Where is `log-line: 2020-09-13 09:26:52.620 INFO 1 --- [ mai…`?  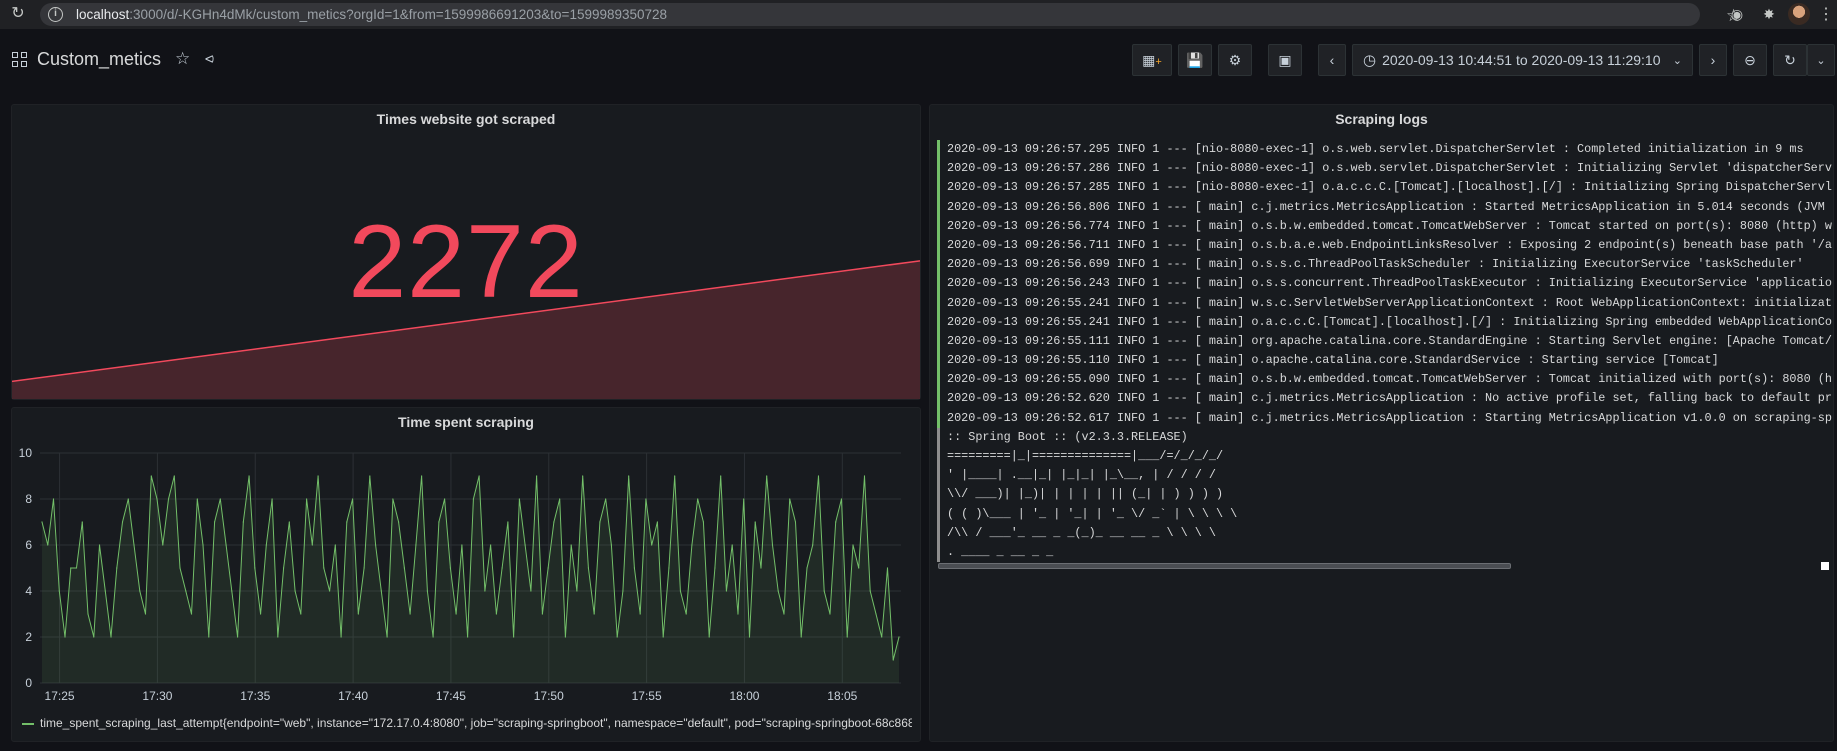
log-line: 2020-09-13 09:26:52.620 INFO 1 --- [ mai… is located at coordinates (1384, 399).